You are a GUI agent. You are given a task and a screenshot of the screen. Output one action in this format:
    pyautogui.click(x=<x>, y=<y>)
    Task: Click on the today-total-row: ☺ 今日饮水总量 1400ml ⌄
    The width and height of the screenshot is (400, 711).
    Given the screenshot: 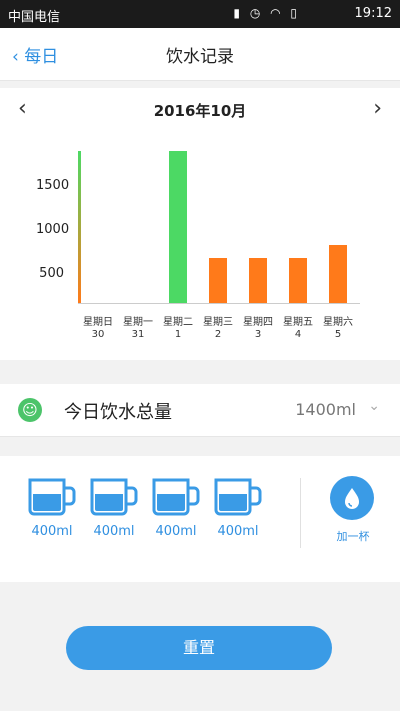 What is the action you would take?
    pyautogui.click(x=200, y=410)
    